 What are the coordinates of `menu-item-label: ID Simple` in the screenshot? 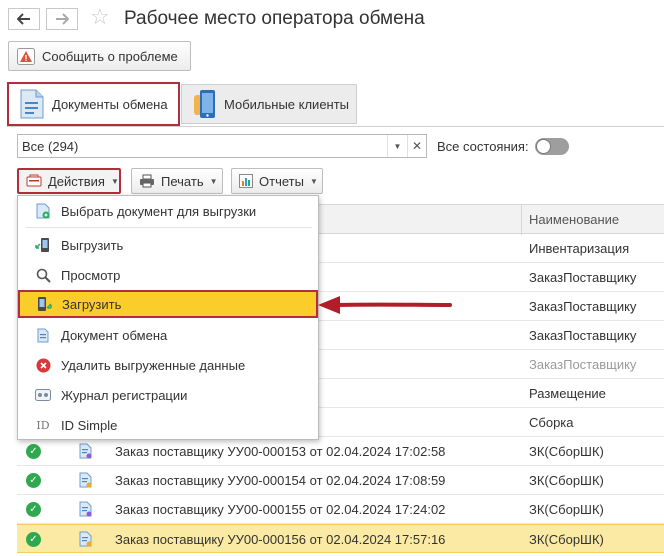 It's located at (89, 425).